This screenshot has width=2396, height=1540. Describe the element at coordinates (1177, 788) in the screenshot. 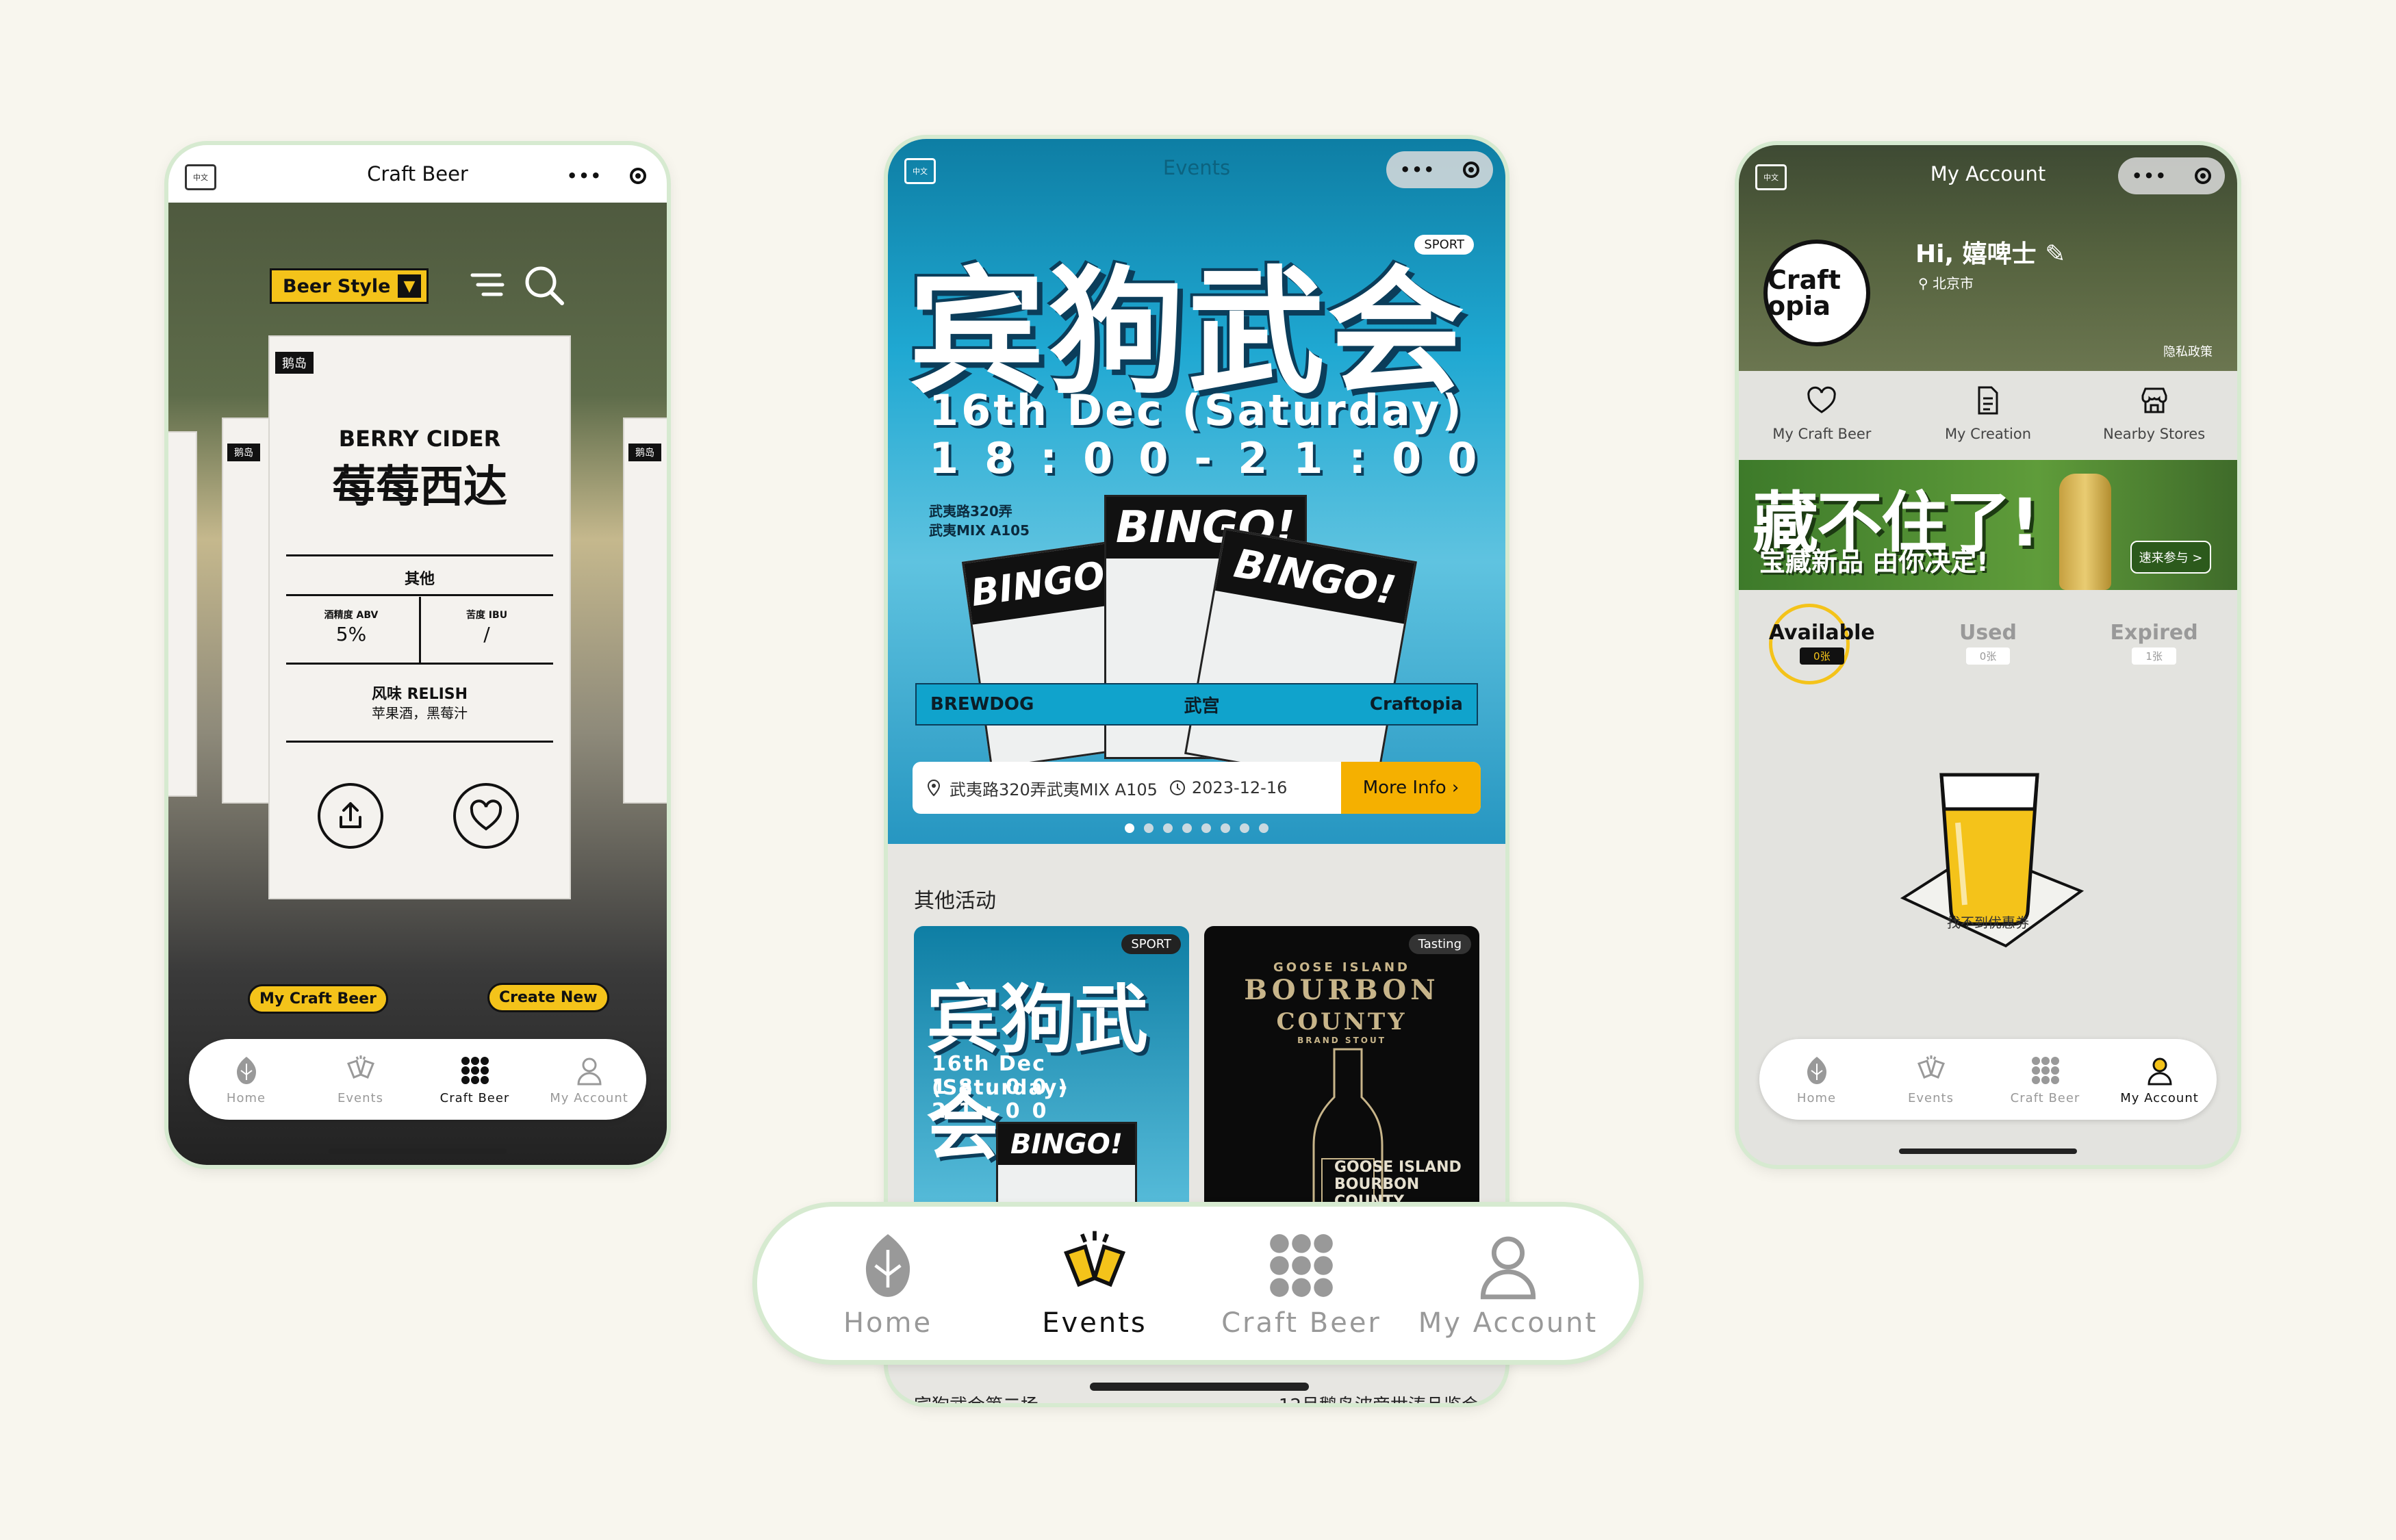

I see `clock-icon` at that location.